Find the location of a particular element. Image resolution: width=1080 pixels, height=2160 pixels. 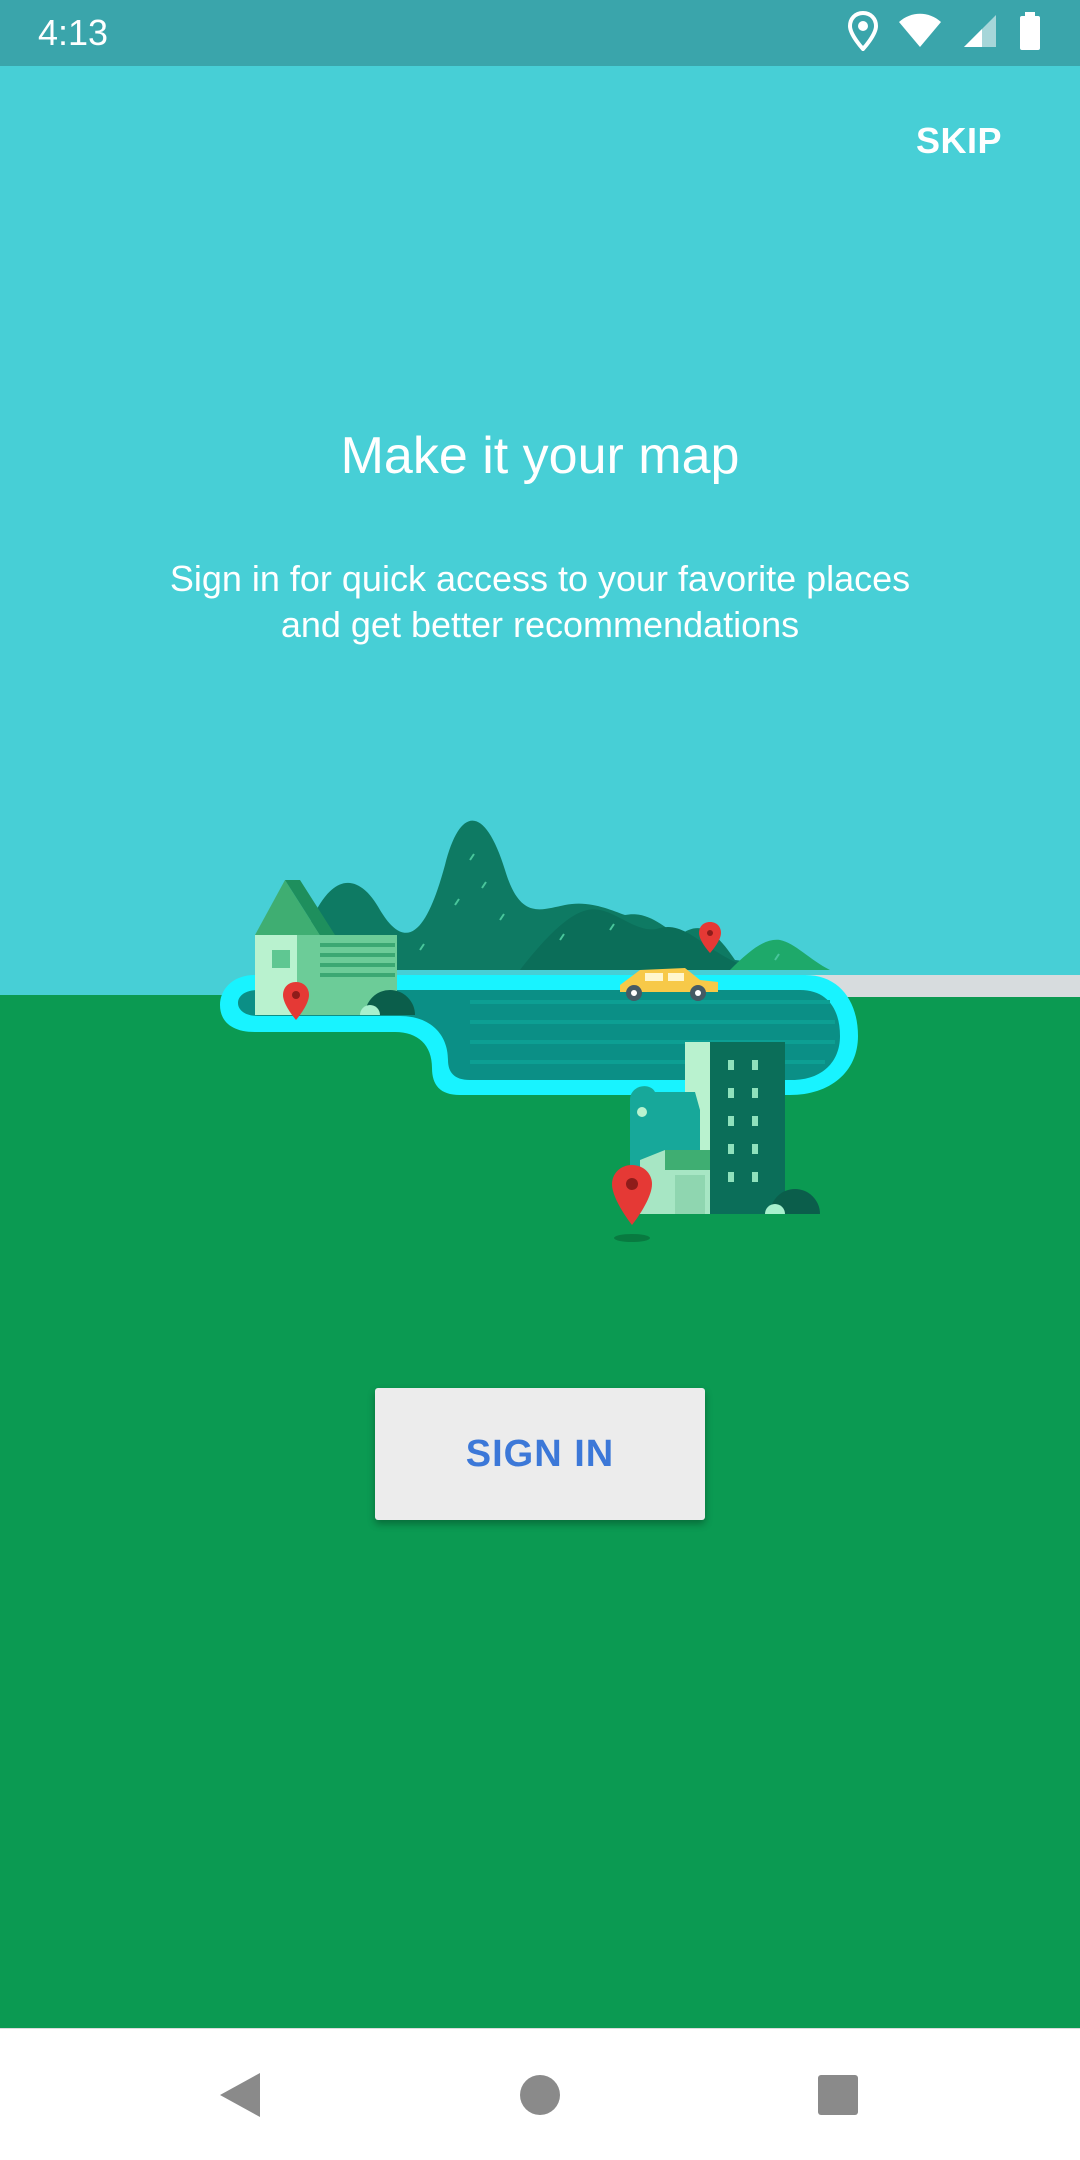

status-bar: 4:13 is located at coordinates (540, 33).